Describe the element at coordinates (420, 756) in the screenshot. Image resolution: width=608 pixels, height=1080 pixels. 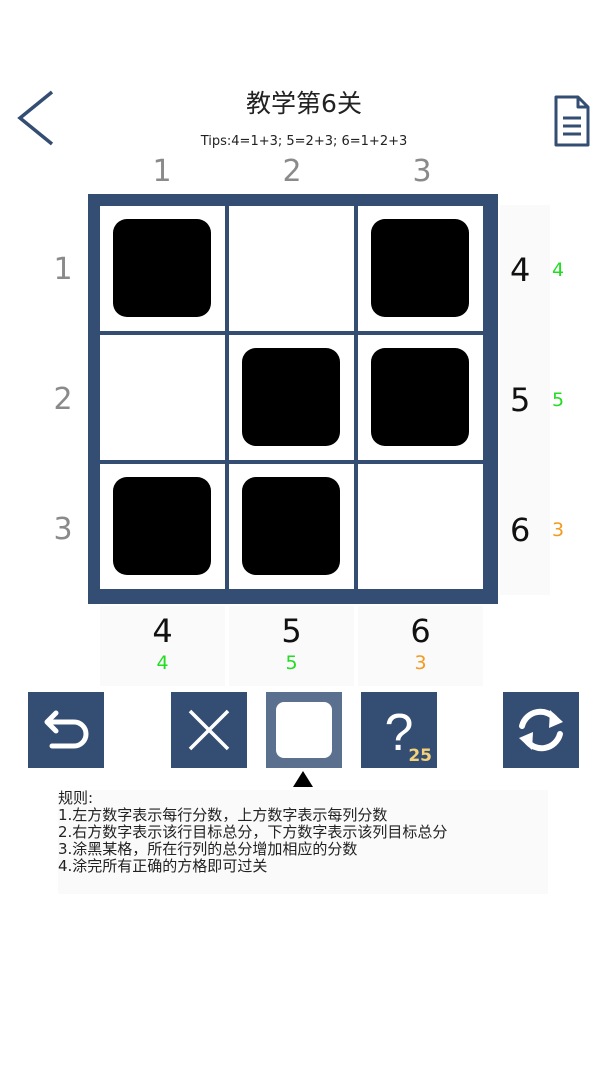
I see `hint-count: 25` at that location.